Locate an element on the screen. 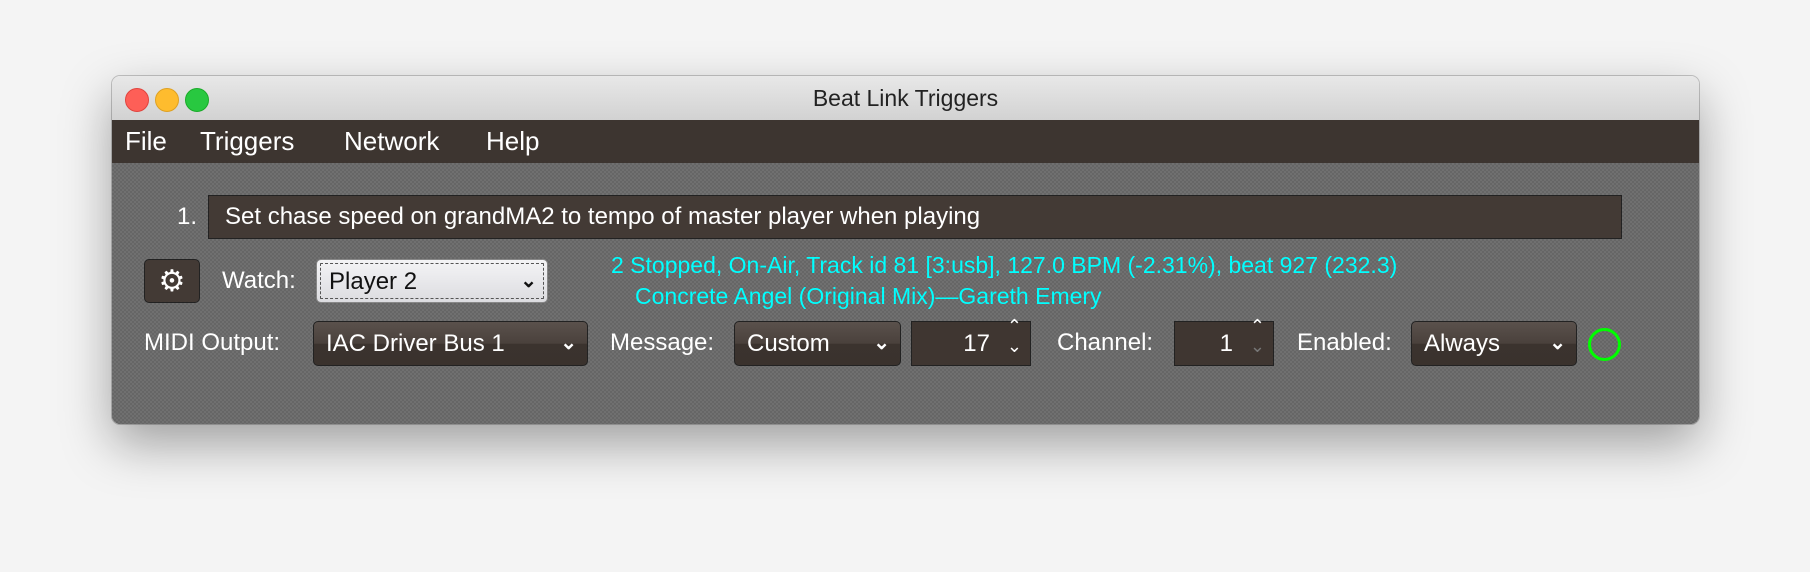 The image size is (1810, 572). gear-icon: ⚙ is located at coordinates (172, 281).